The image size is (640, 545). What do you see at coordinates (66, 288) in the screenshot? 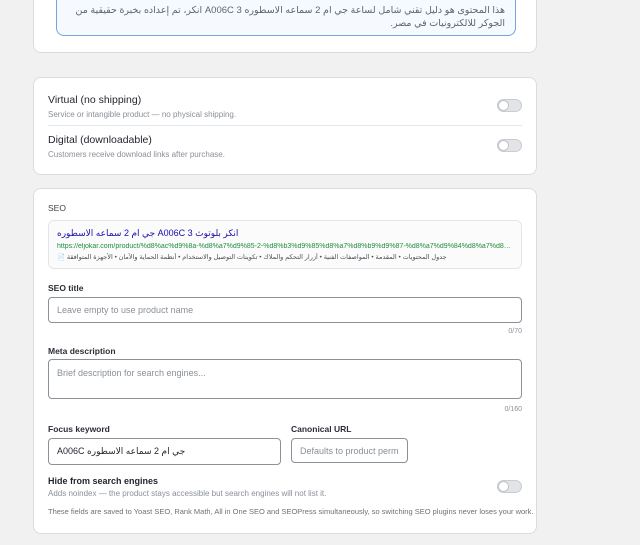
I see `seo-title-label: SEO title` at bounding box center [66, 288].